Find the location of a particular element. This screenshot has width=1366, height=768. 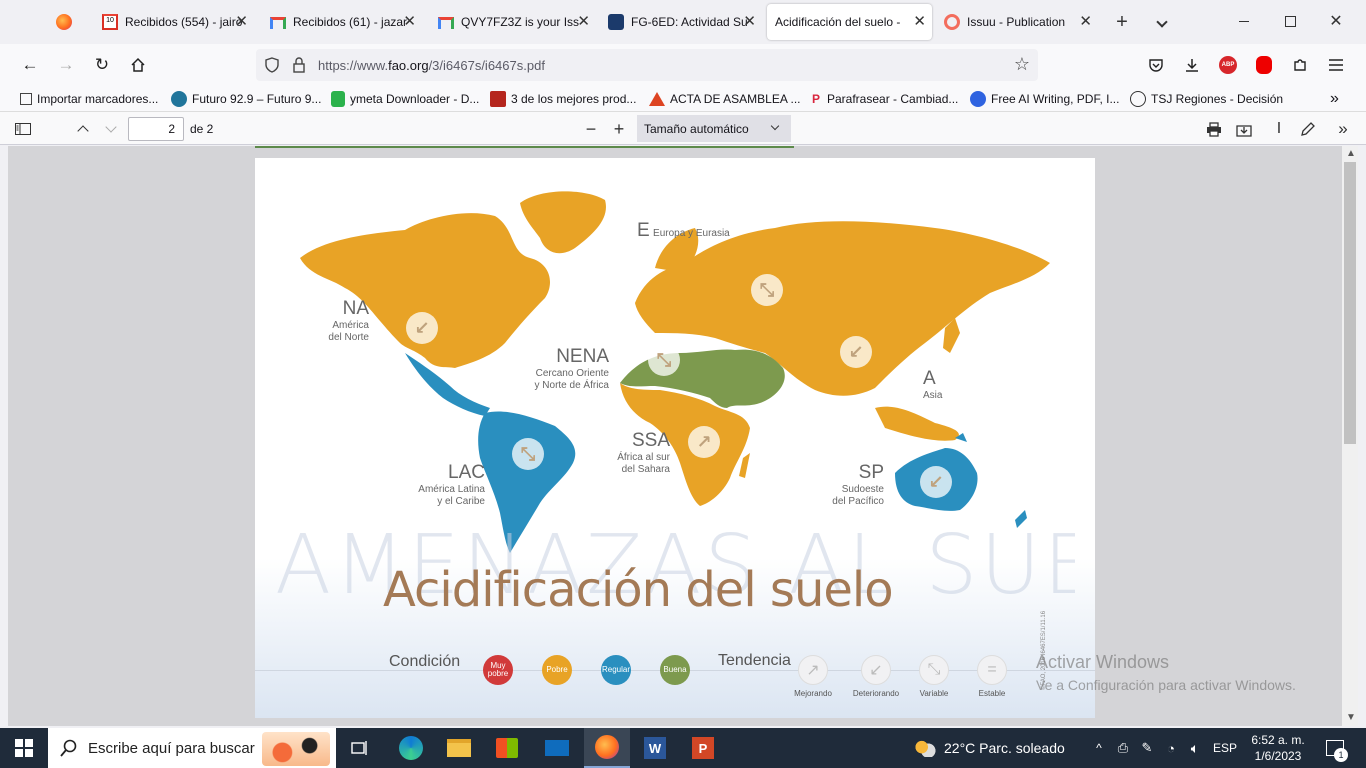

back-button: ← is located at coordinates (30, 65).